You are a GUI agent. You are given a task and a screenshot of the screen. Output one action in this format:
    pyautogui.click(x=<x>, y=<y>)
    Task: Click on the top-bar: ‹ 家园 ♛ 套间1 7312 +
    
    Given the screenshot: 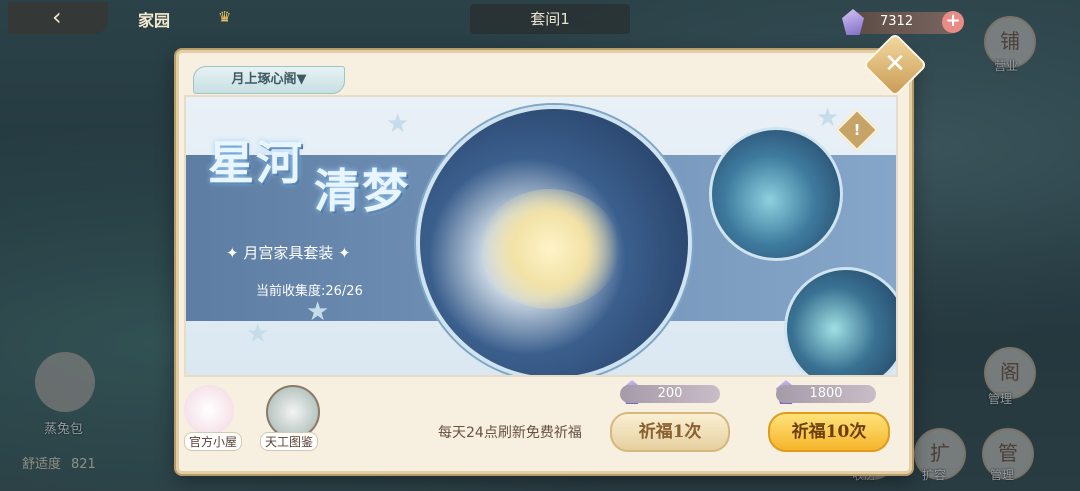 What is the action you would take?
    pyautogui.click(x=540, y=19)
    